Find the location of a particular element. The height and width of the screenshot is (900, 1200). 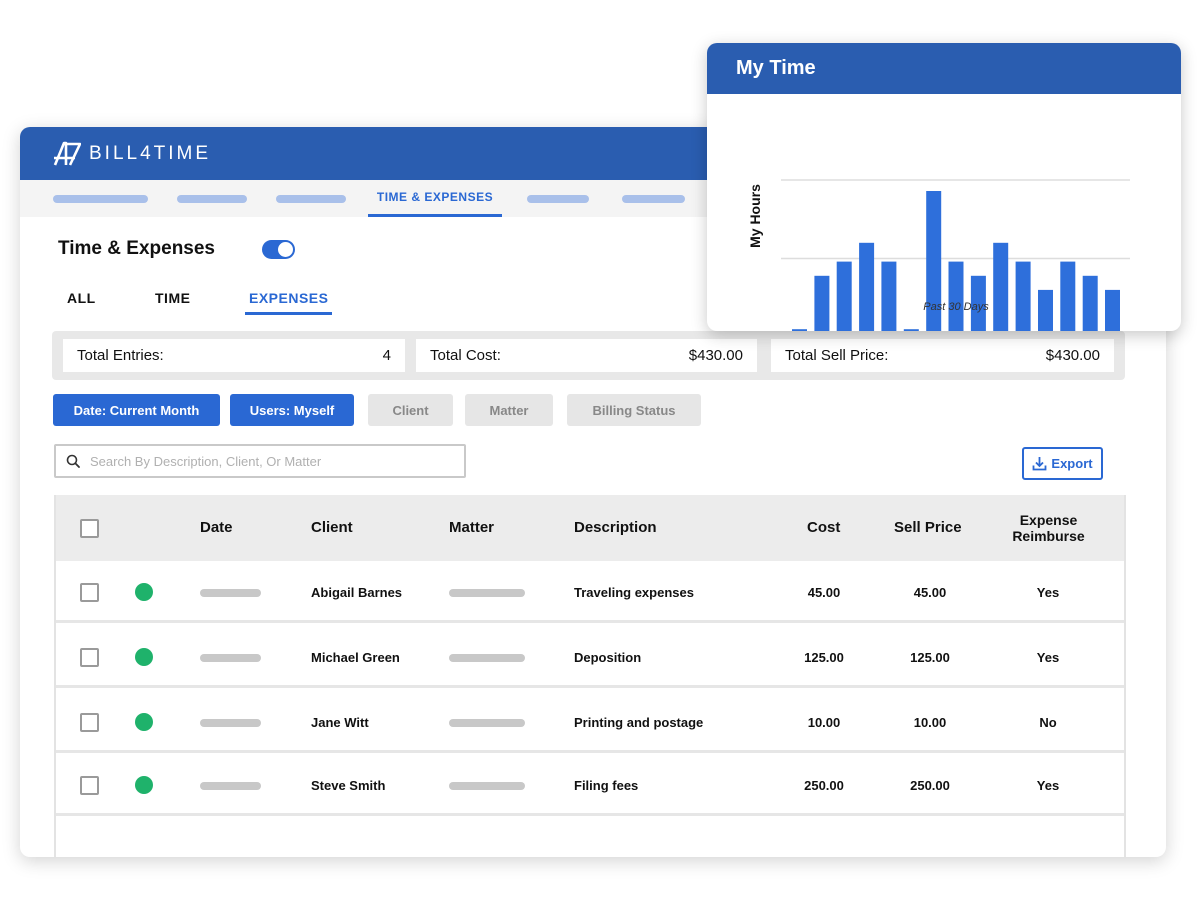

subtab-time: TIME is located at coordinates (172, 298).